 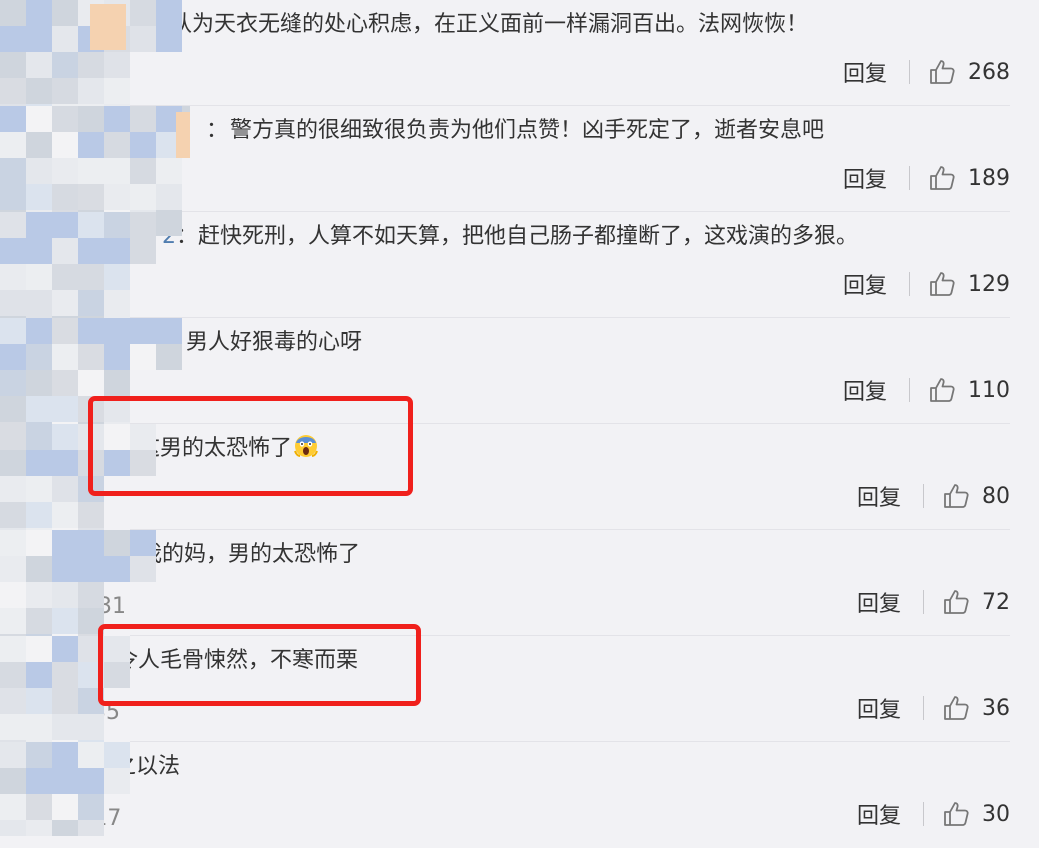 What do you see at coordinates (976, 814) in the screenshot?
I see `like-button: 30` at bounding box center [976, 814].